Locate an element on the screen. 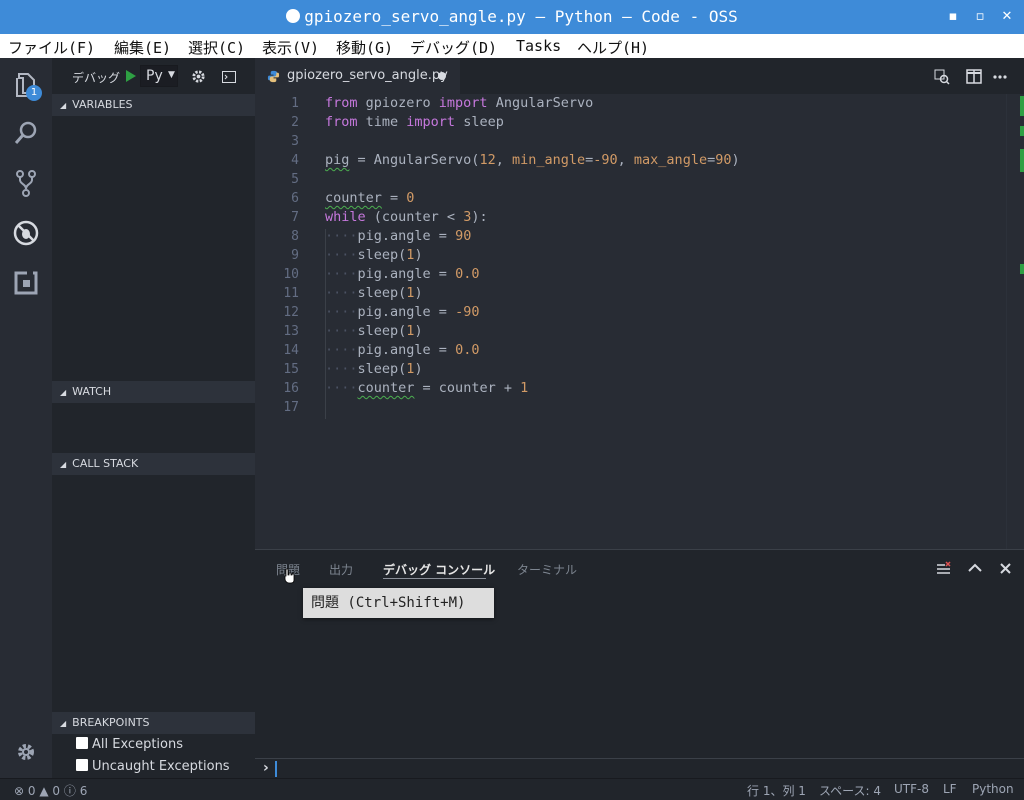 The width and height of the screenshot is (1024, 800). maximize-panel-icon is located at coordinates (975, 568).